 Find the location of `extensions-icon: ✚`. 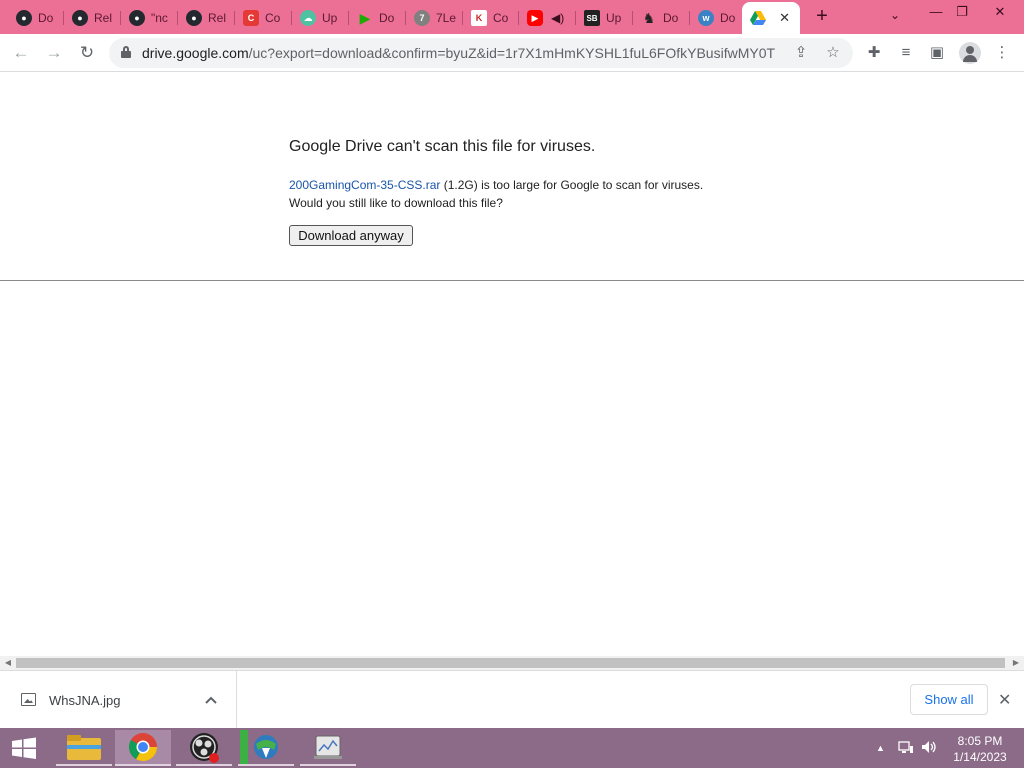

extensions-icon: ✚ is located at coordinates (874, 53).